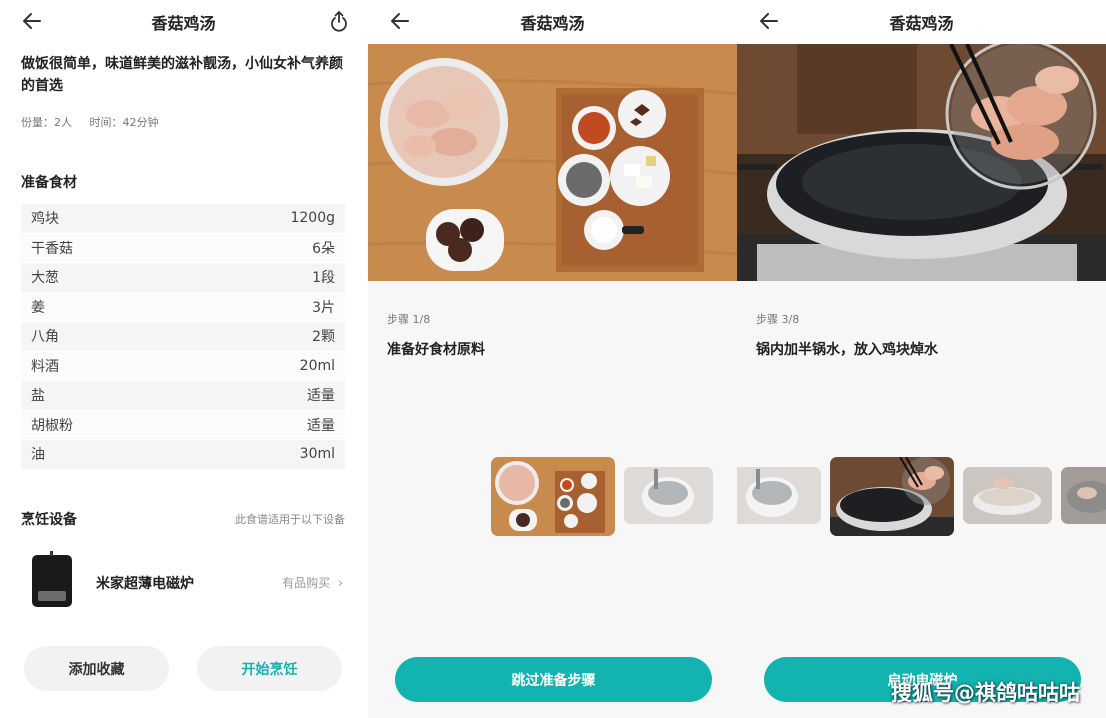  Describe the element at coordinates (340, 583) in the screenshot. I see `chevron-right-icon: ›` at that location.